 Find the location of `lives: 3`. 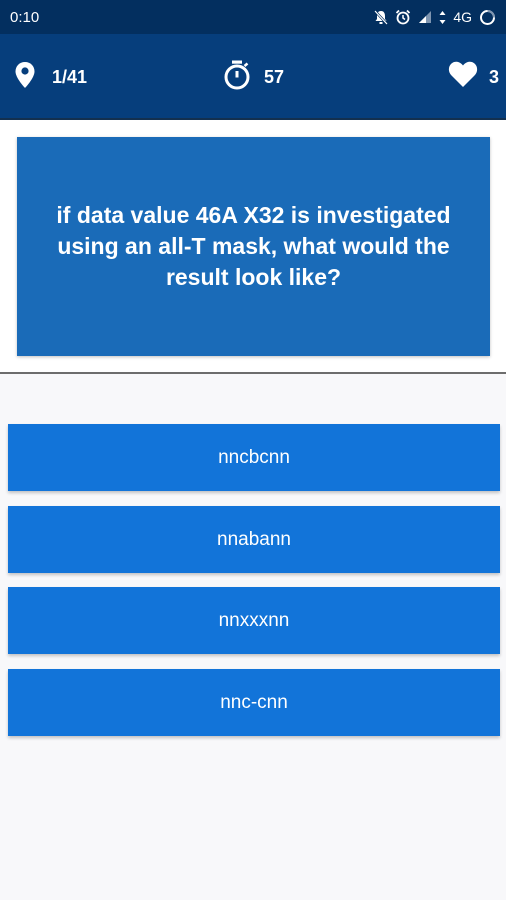

lives: 3 is located at coordinates (473, 77).